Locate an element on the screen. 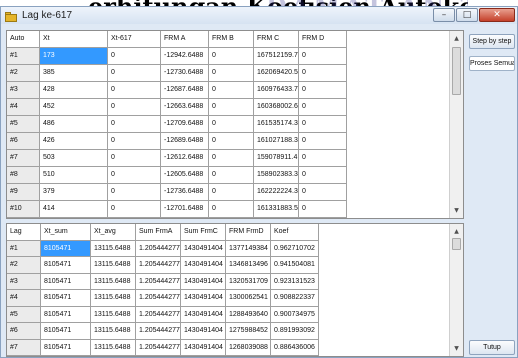  table-cell: 0.900734975 is located at coordinates (295, 314).